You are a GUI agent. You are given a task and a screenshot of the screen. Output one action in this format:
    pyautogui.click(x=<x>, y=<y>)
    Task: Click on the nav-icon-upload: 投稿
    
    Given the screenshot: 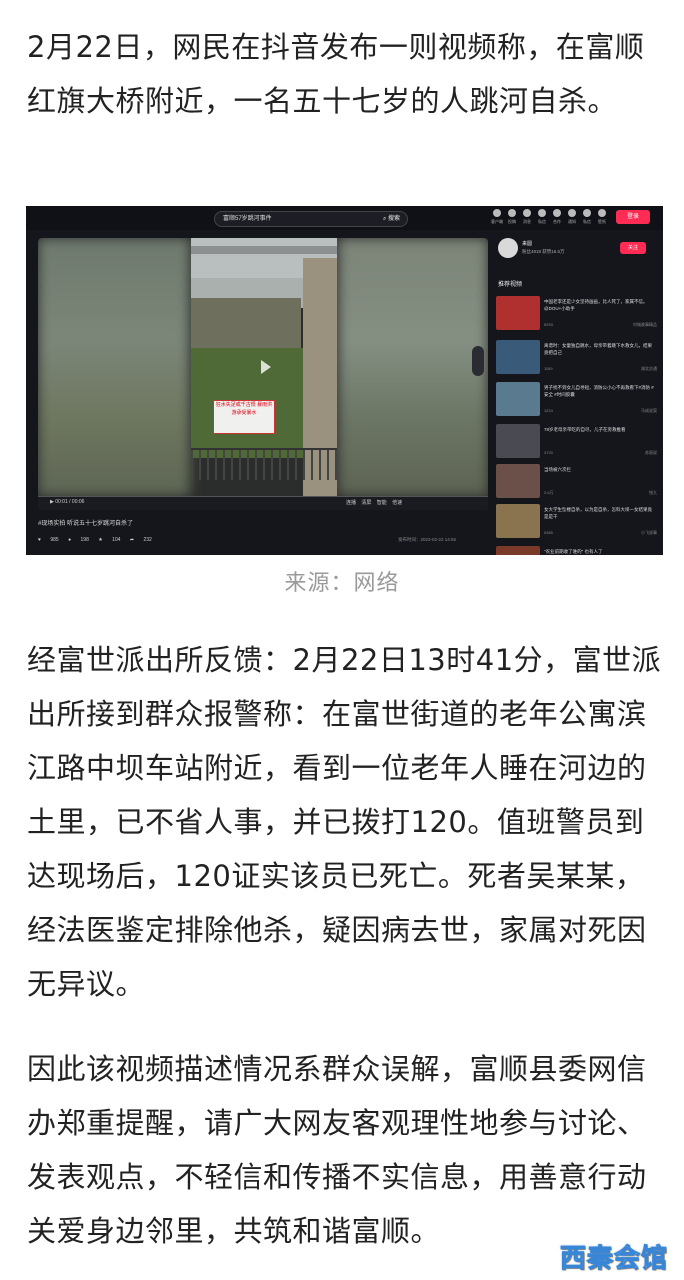 What is the action you would take?
    pyautogui.click(x=512, y=218)
    